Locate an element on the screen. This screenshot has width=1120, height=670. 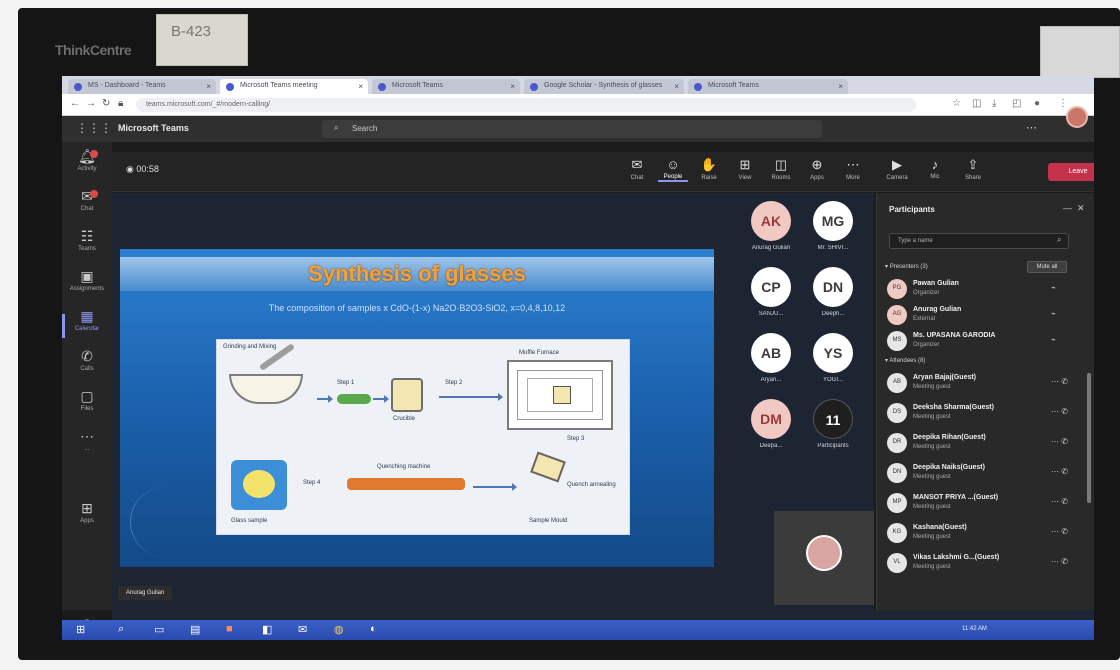
browser-tab: MS - Dashboard - Teams × is located at coordinates (142, 86).